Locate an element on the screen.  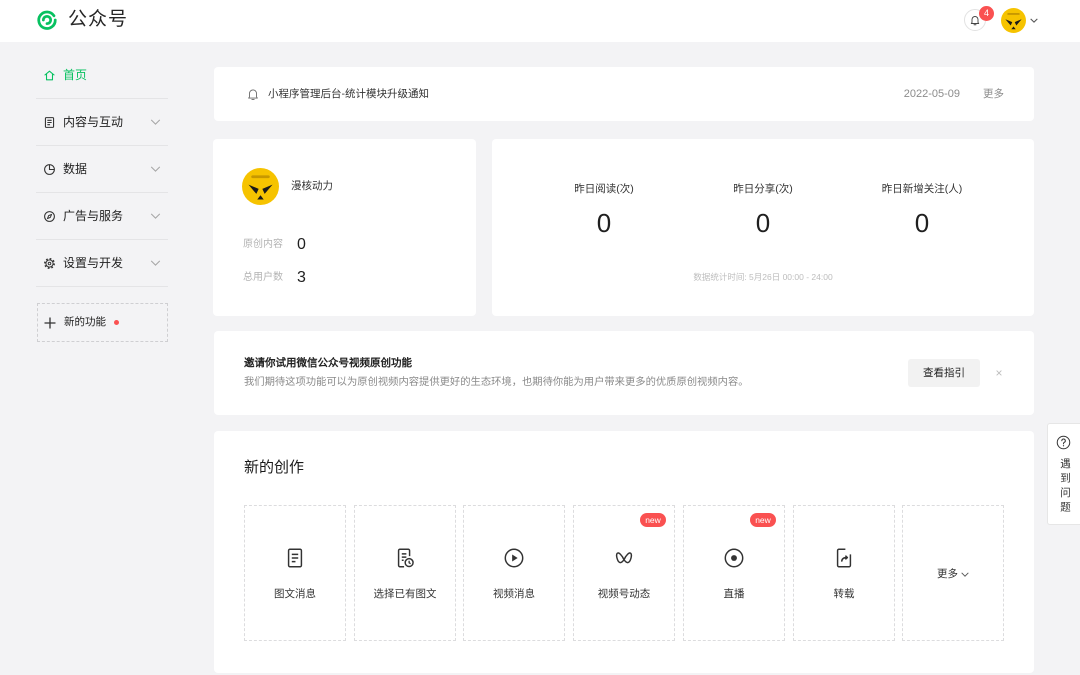
banner-title: 邀请你试用微信公众号视频原创功能 is located at coordinates (328, 363).